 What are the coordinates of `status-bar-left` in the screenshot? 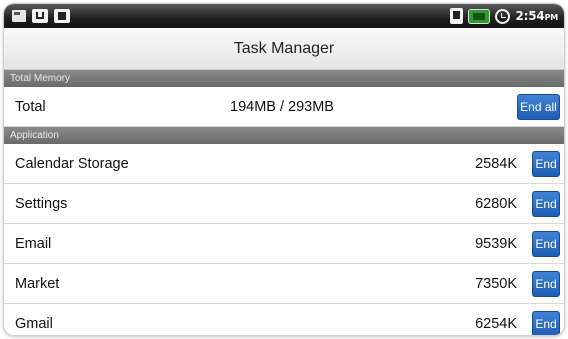 It's located at (41, 16).